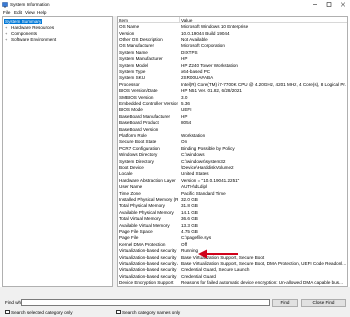 This screenshot has width=350, height=317. Describe the element at coordinates (189, 199) in the screenshot. I see `value-cell: 32.0 GB` at that location.